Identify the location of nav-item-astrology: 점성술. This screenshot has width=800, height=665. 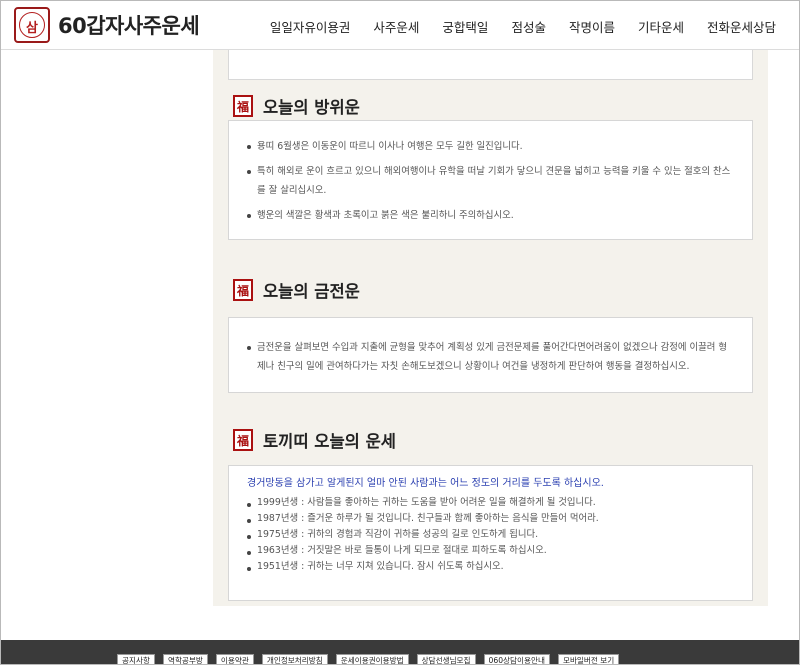
(528, 26).